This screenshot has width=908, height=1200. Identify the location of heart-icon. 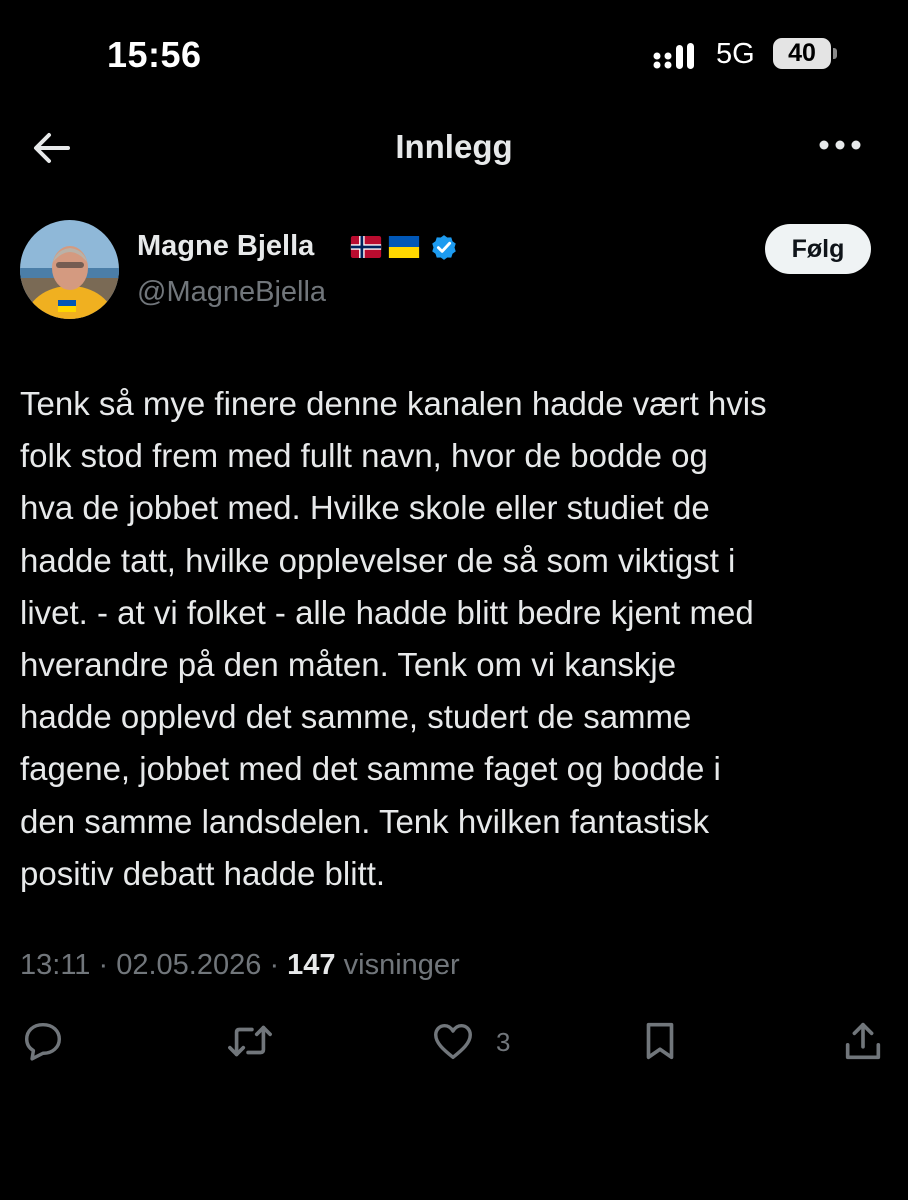
(453, 1041).